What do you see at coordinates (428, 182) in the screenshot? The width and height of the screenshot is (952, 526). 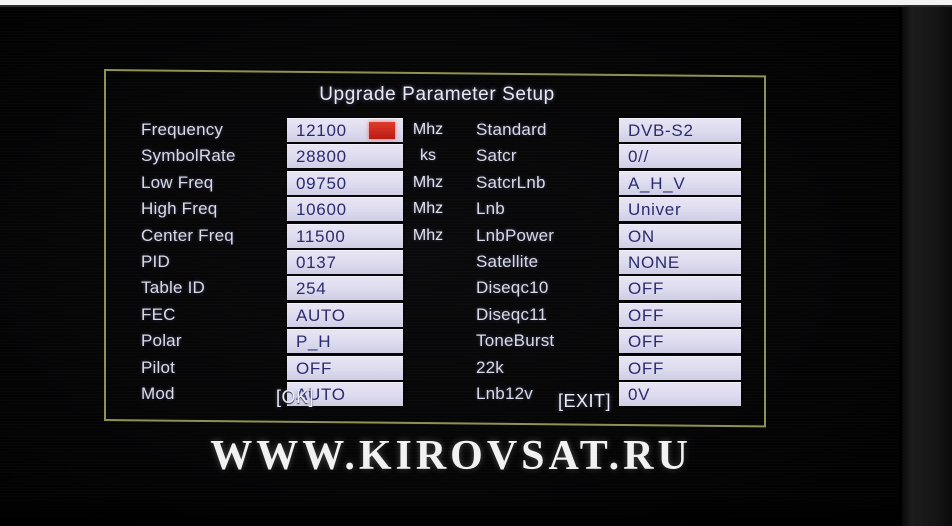 I see `unit-low-freq: Mhz` at bounding box center [428, 182].